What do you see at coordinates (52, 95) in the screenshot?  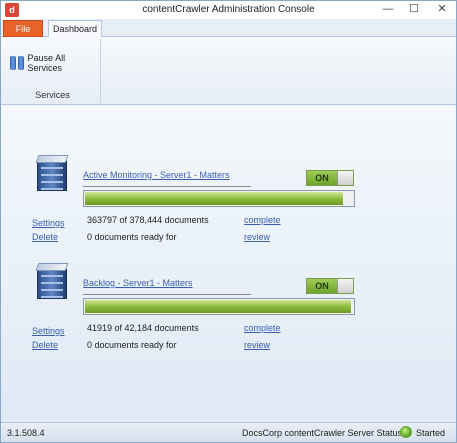 I see `ribbon-group-label: Services` at bounding box center [52, 95].